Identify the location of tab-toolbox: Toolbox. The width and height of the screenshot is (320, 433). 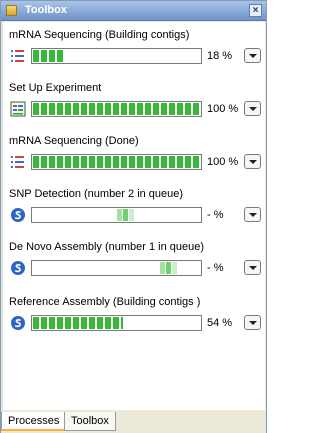
(90, 421).